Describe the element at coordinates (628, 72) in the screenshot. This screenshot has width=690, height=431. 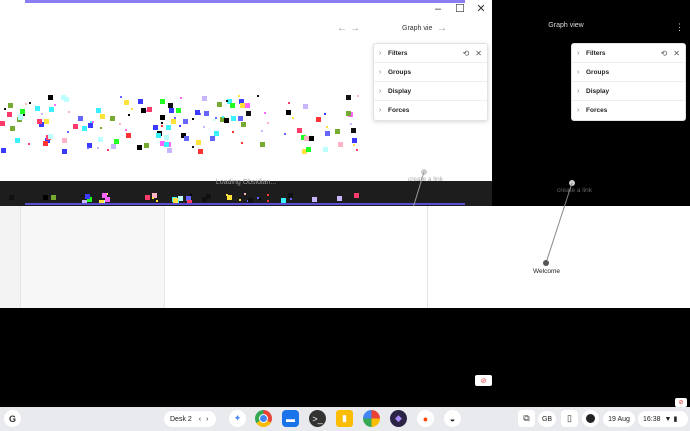
I see `panel-row-groups-right: › Groups` at that location.